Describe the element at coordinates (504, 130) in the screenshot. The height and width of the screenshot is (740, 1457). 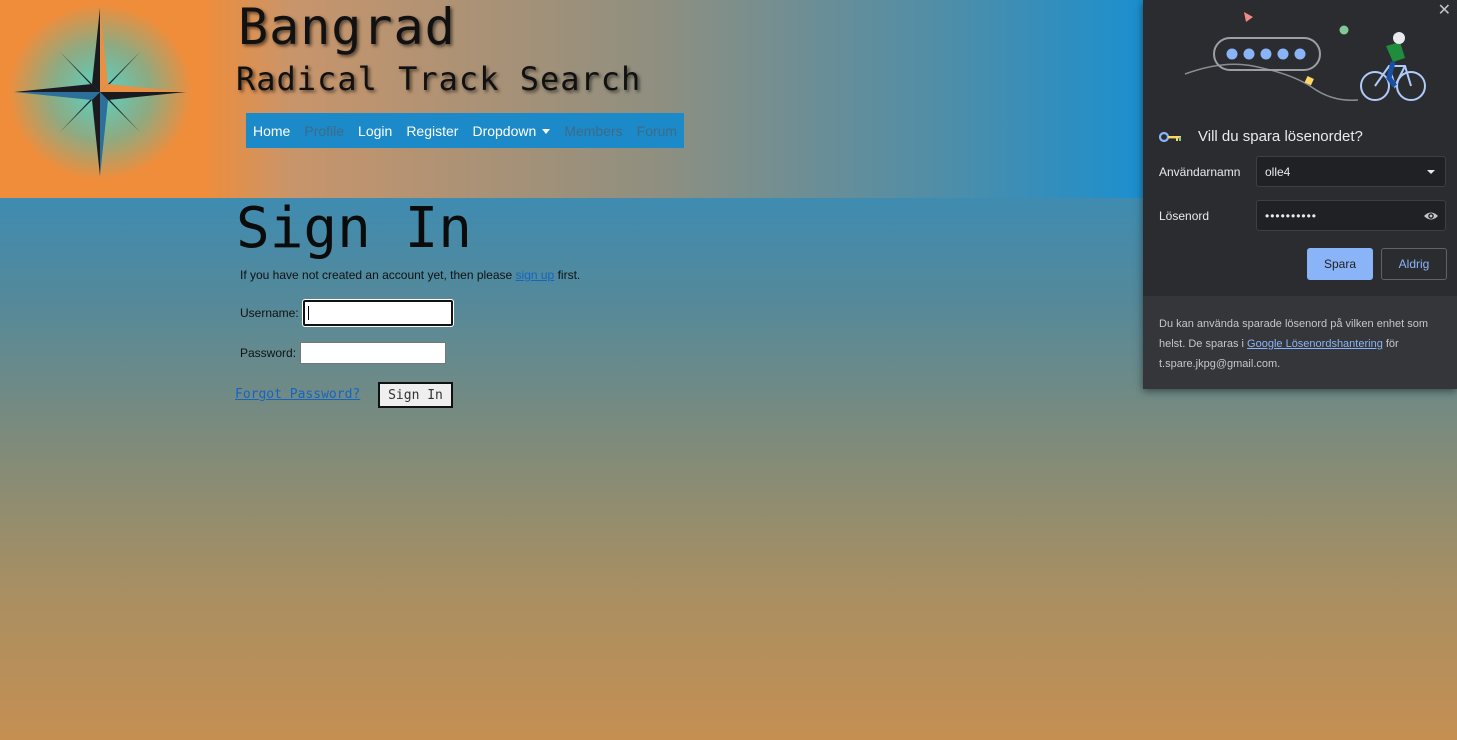
I see `nav-dropdown-label: Dropdown` at that location.